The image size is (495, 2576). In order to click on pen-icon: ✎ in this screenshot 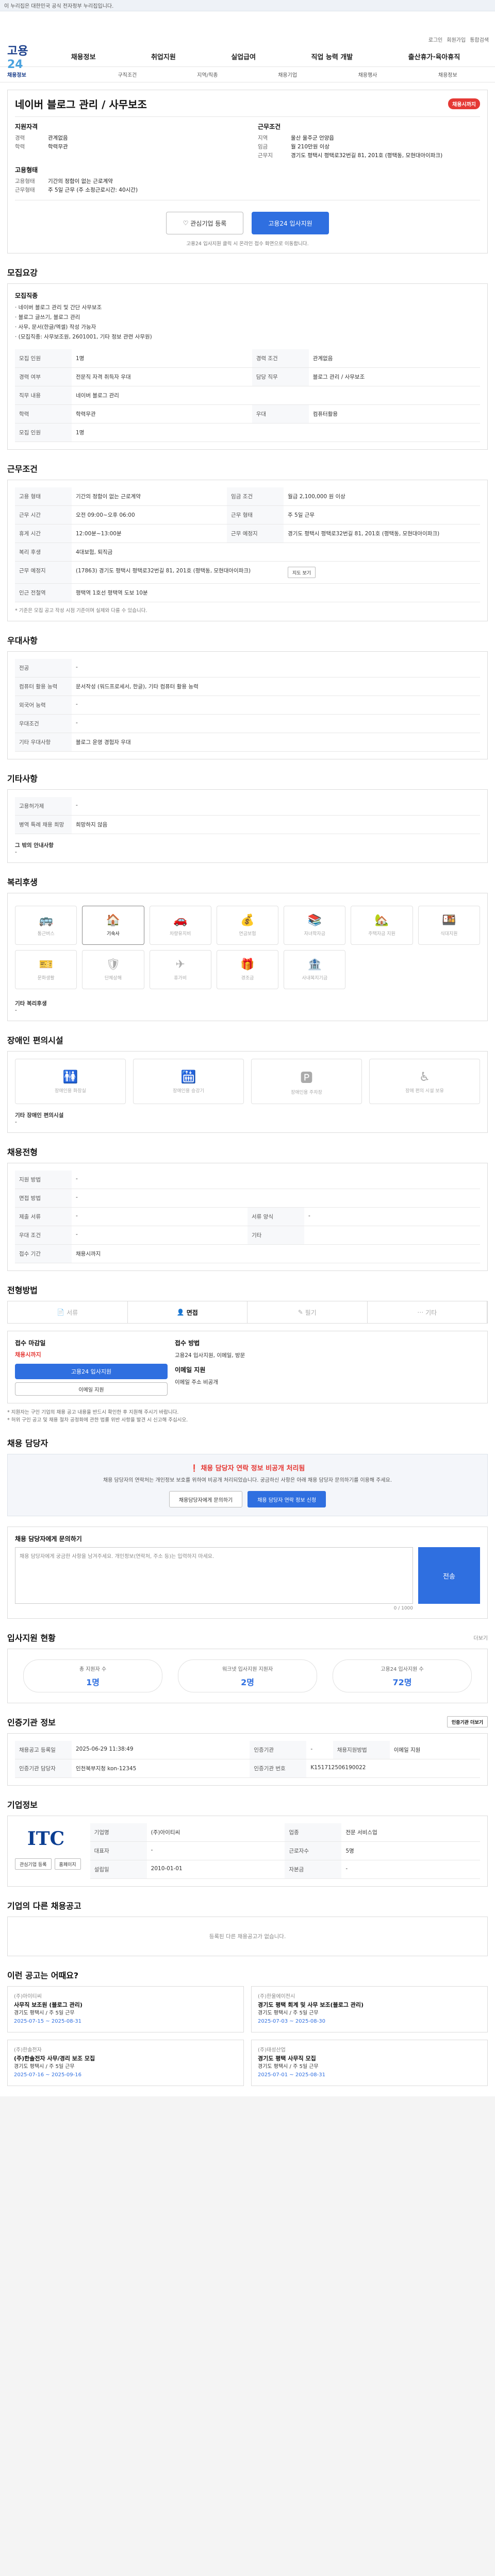, I will do `click(301, 1312)`.